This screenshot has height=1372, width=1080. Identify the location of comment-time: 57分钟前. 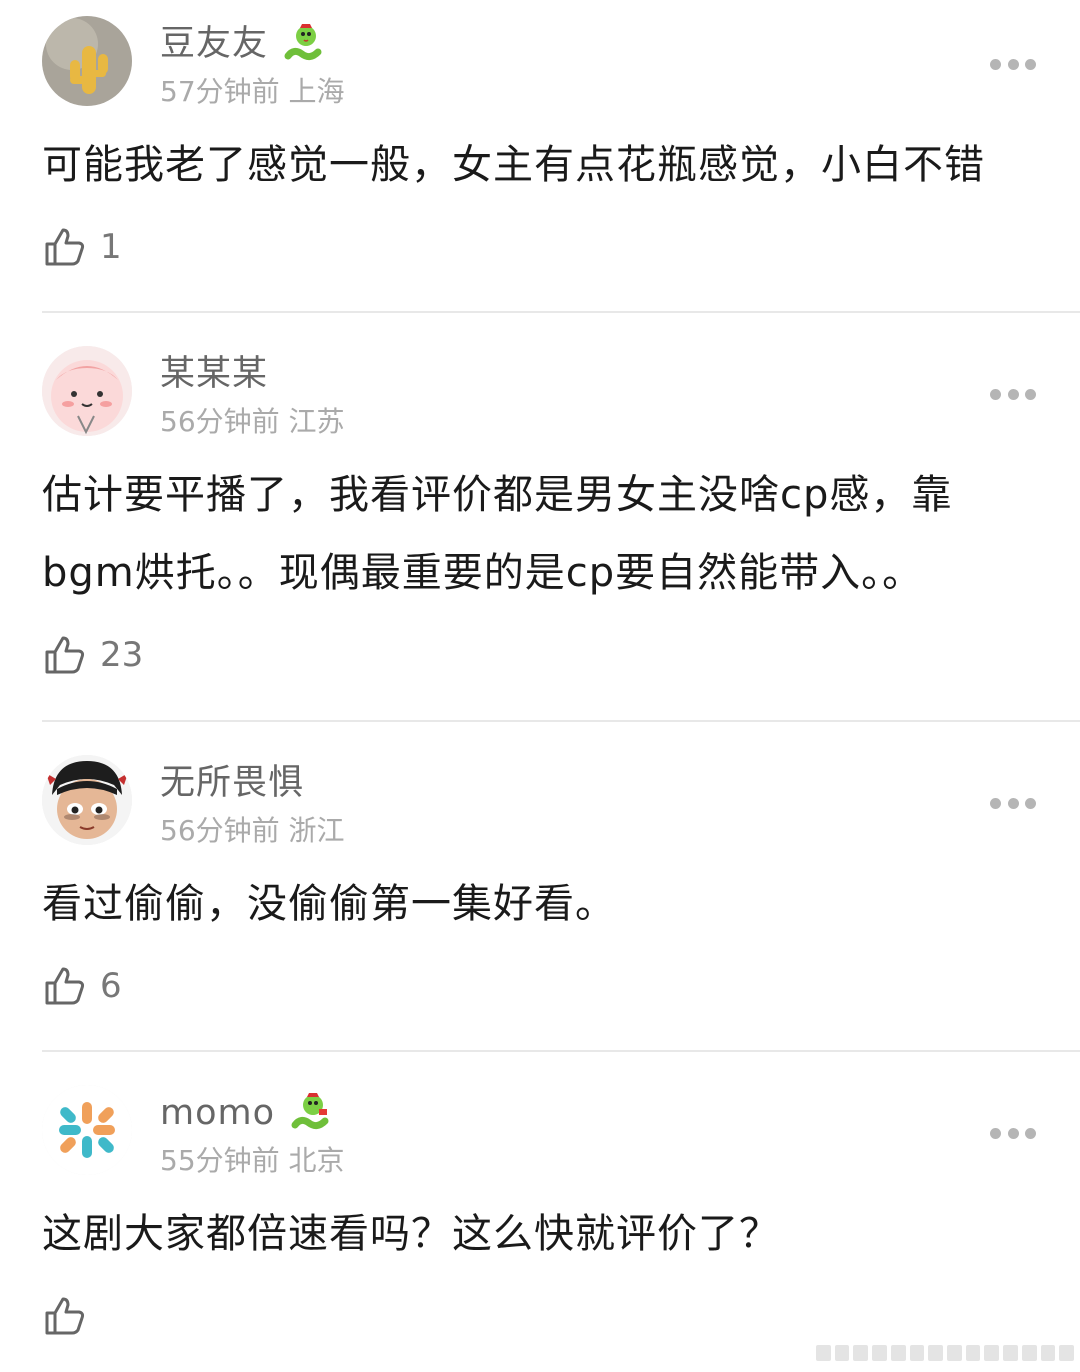
(220, 91).